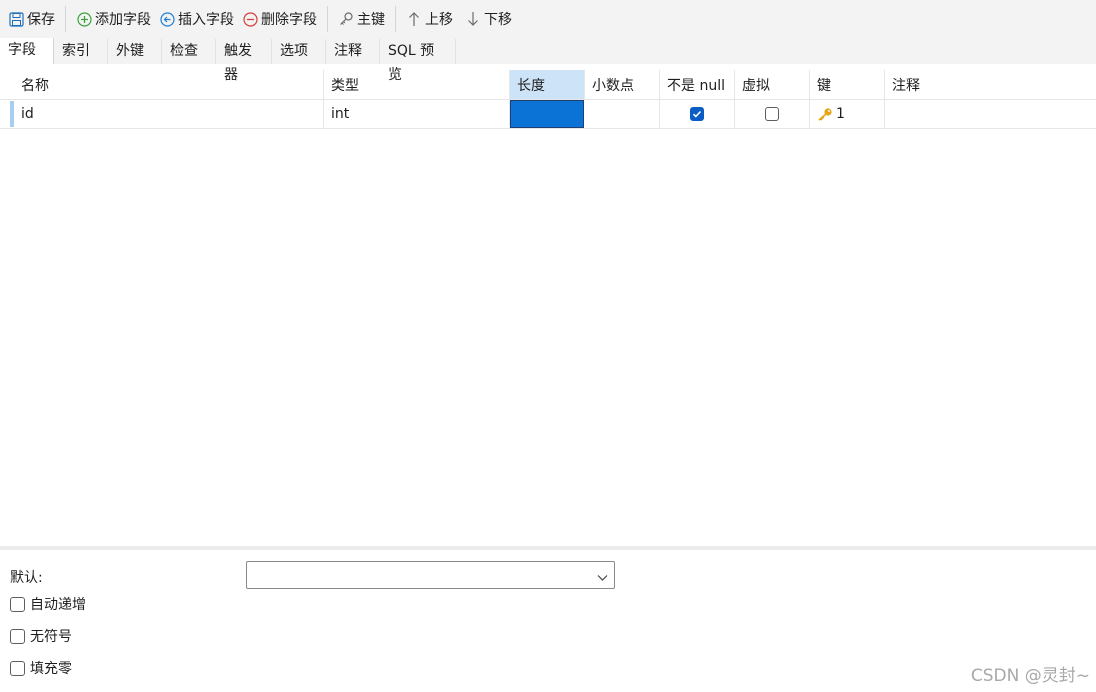 The width and height of the screenshot is (1096, 692). I want to click on toolbar: 保存 添加字段 插入字段 删除字段 主键 上移 下移, so click(548, 19).